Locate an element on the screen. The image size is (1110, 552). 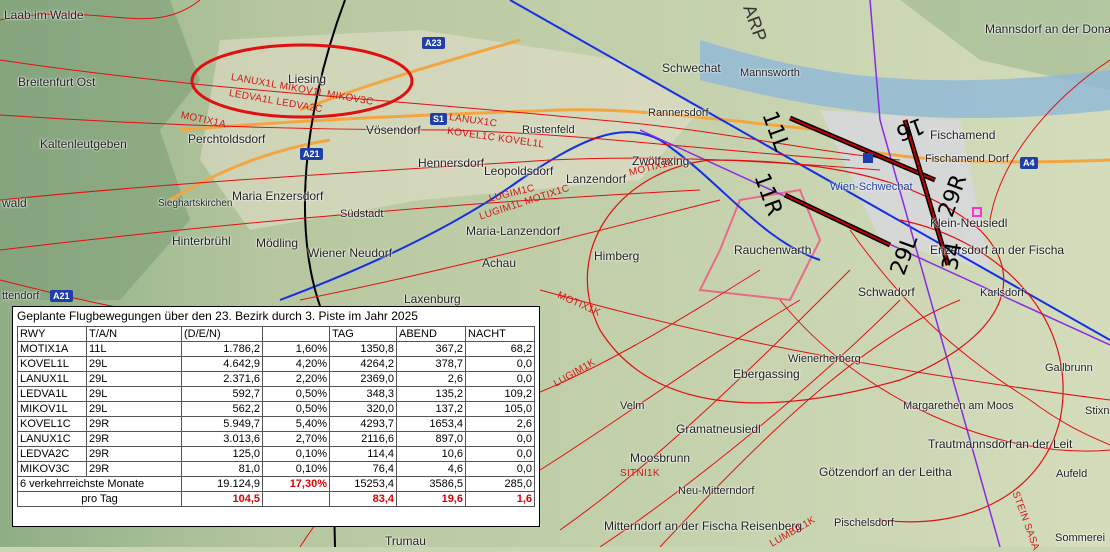
place-breitenfurt: Breitenfurt Ost is located at coordinates (57, 82).